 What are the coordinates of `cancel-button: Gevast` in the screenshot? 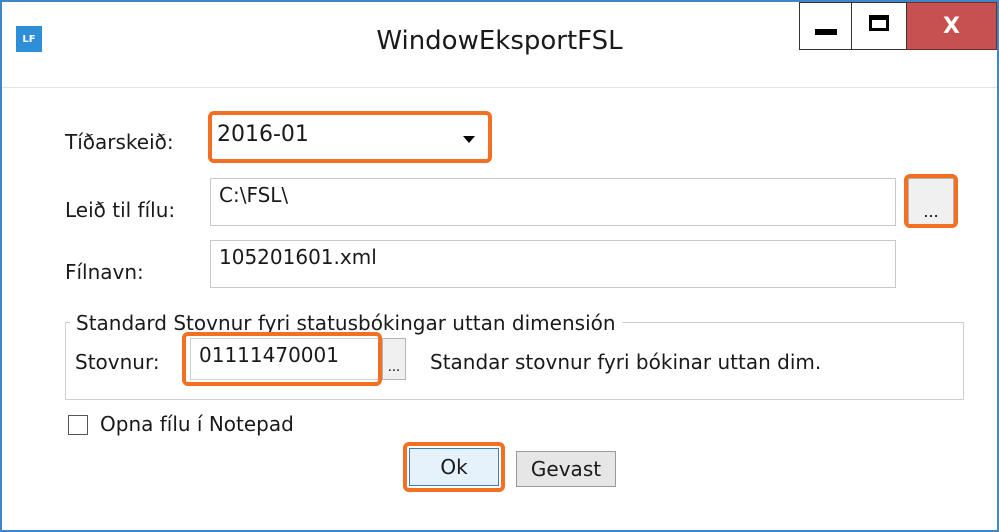 It's located at (566, 469).